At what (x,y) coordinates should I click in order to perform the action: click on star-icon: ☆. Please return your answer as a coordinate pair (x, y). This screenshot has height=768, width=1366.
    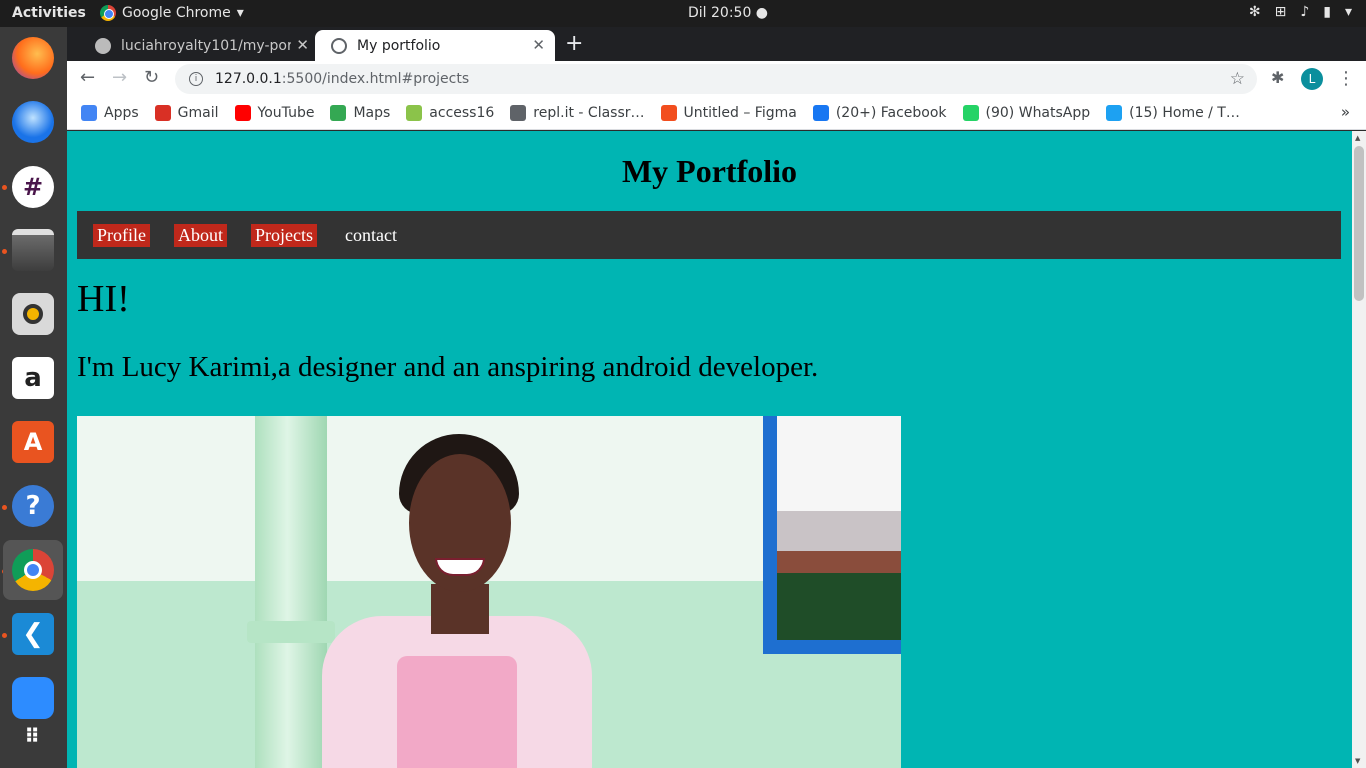
    Looking at the image, I should click on (1237, 79).